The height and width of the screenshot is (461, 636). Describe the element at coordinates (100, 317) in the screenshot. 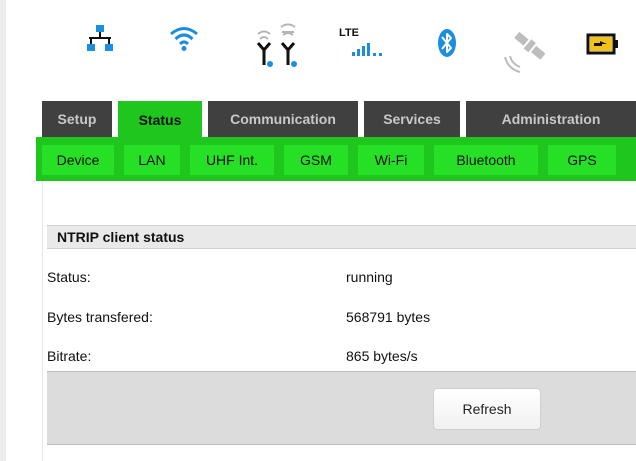

I see `bytes-transfered-label: Bytes transfered:` at that location.